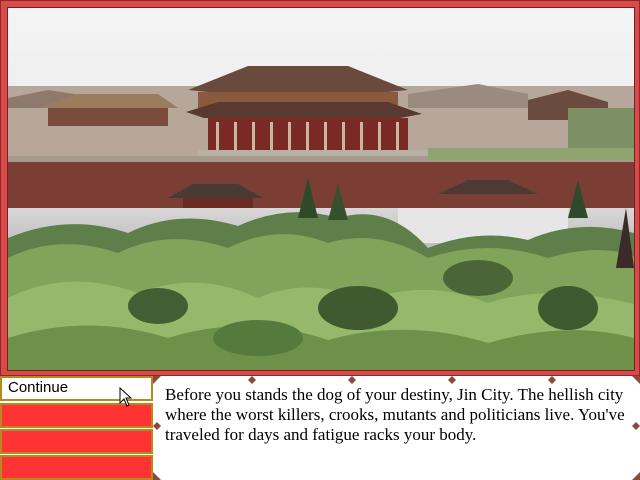  Describe the element at coordinates (38, 387) in the screenshot. I see `menu-item-label: Continue` at that location.